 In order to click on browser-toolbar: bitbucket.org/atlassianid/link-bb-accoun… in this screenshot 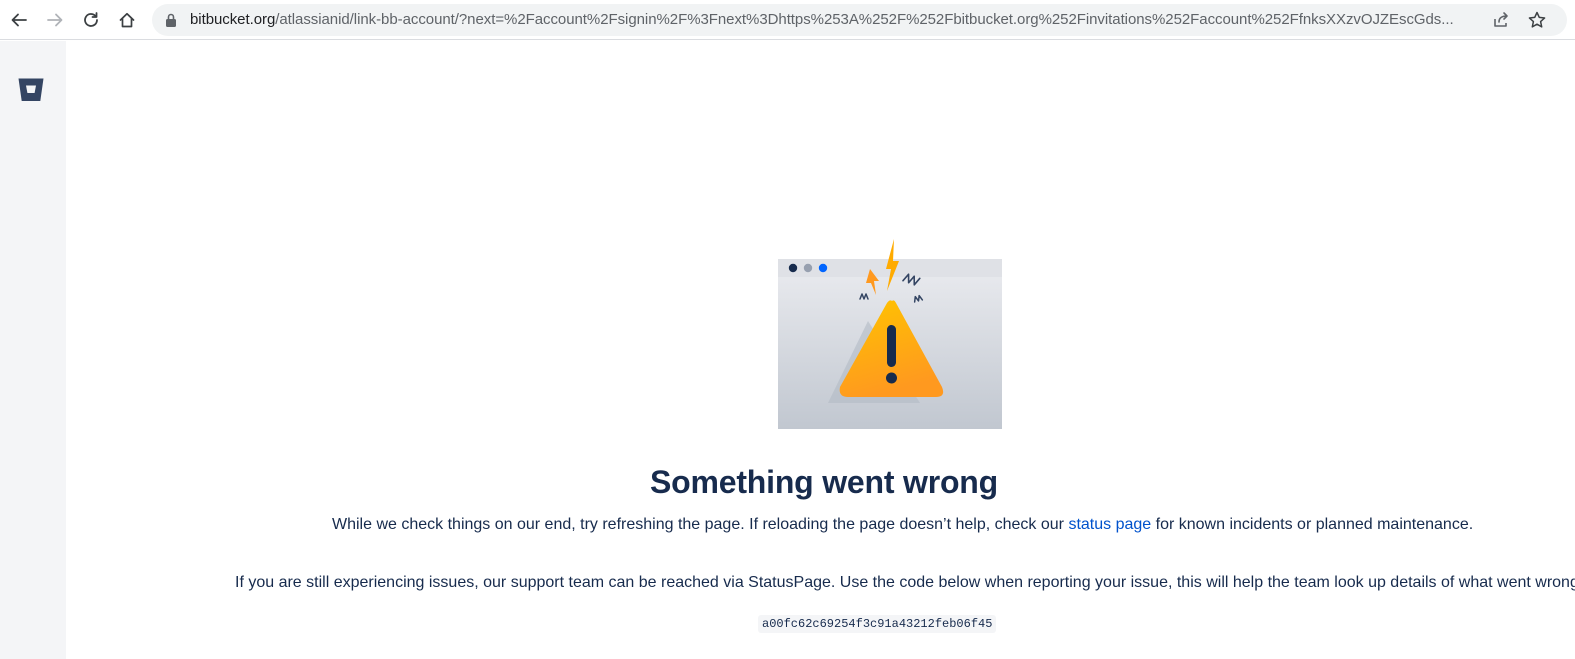, I will do `click(787, 20)`.